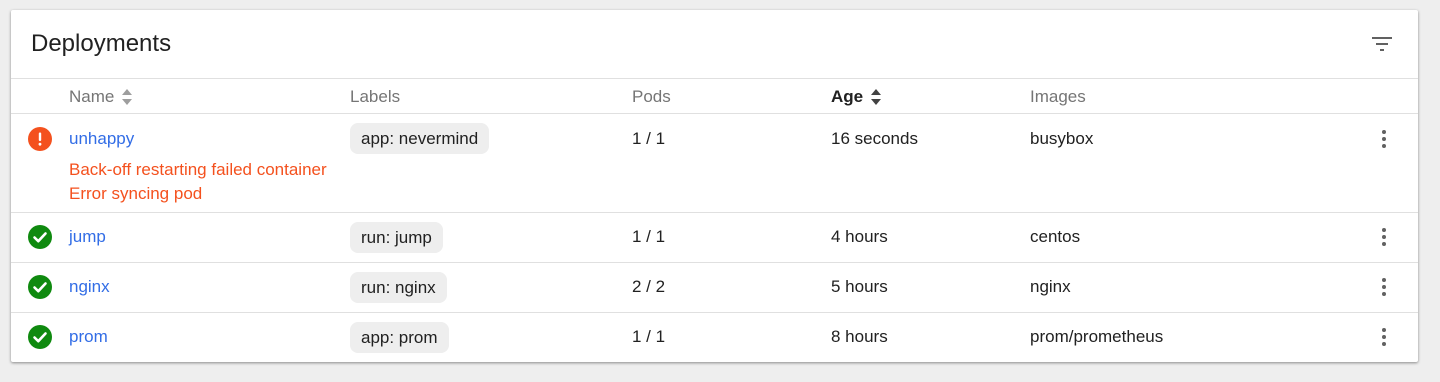  I want to click on deployment-name-link: prom, so click(88, 337).